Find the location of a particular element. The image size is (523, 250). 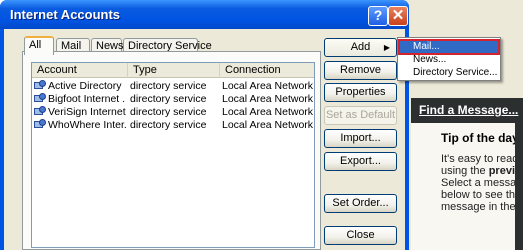

close-icon: ✕ is located at coordinates (398, 15).